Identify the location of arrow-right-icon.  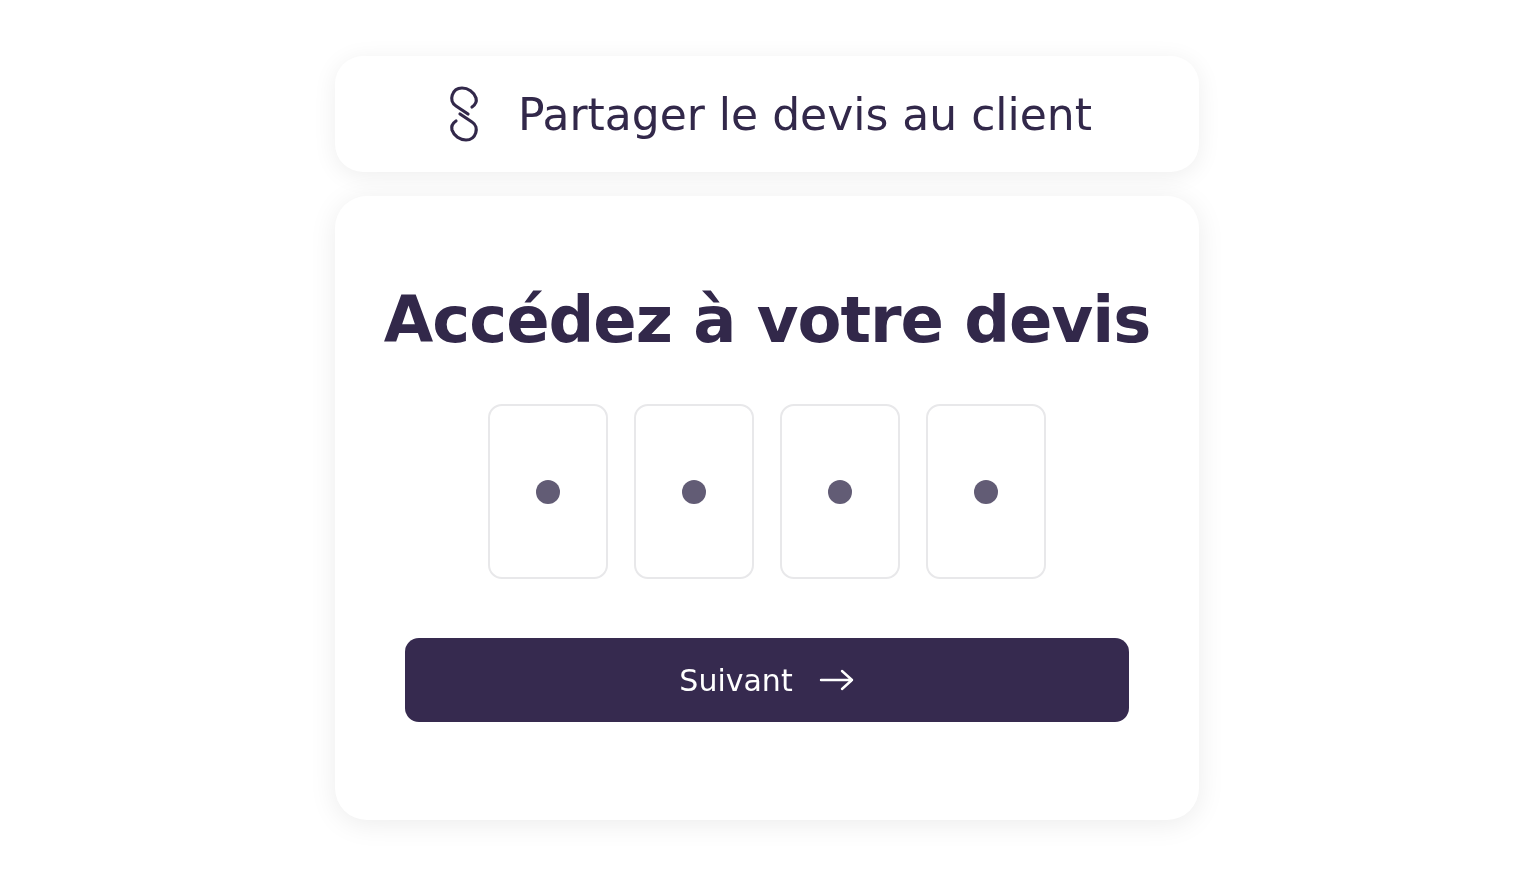
(836, 680).